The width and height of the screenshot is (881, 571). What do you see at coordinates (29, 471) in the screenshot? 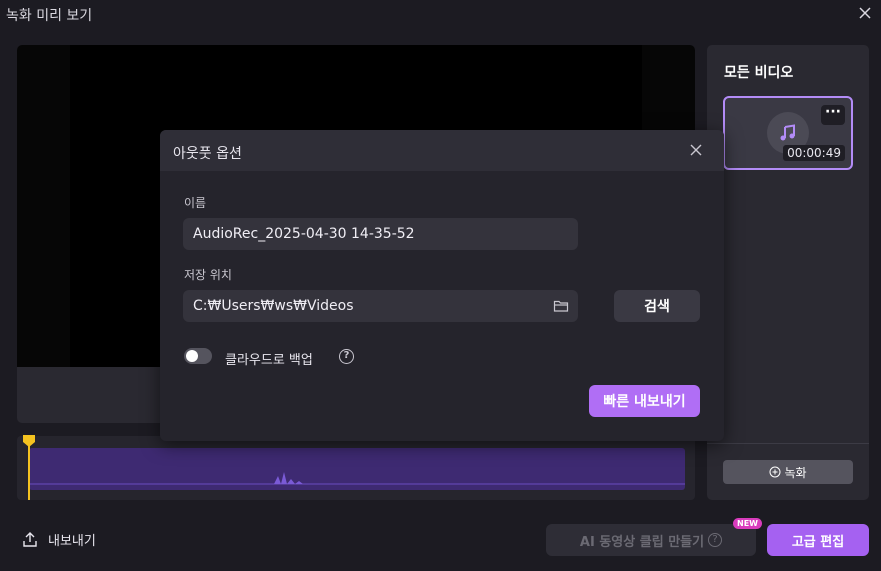
I see `playhead` at bounding box center [29, 471].